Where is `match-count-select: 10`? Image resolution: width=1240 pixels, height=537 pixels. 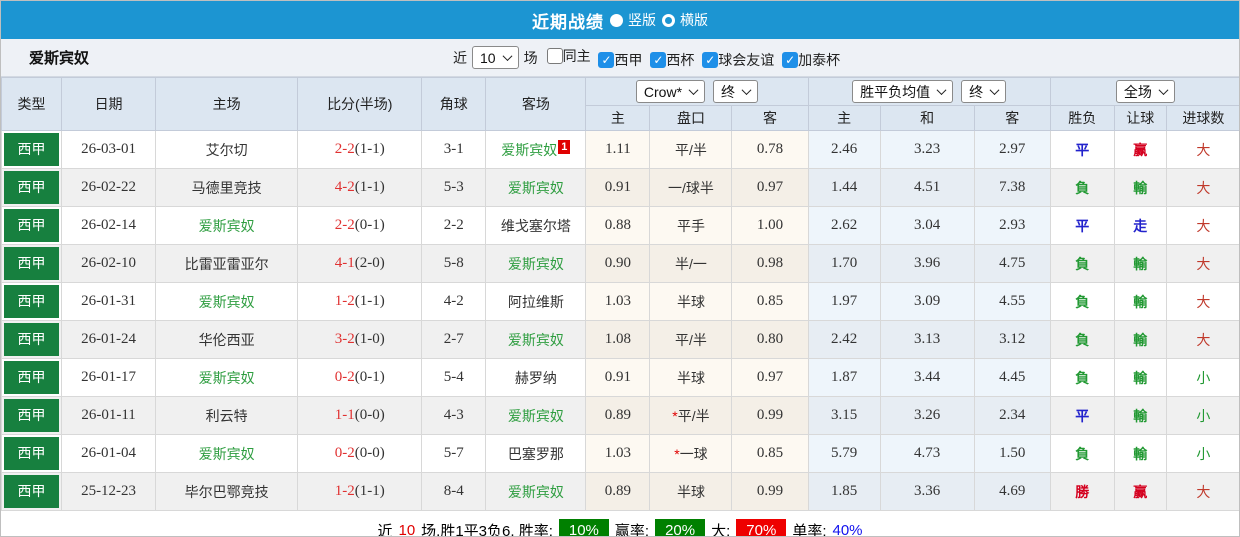 match-count-select: 10 is located at coordinates (495, 57).